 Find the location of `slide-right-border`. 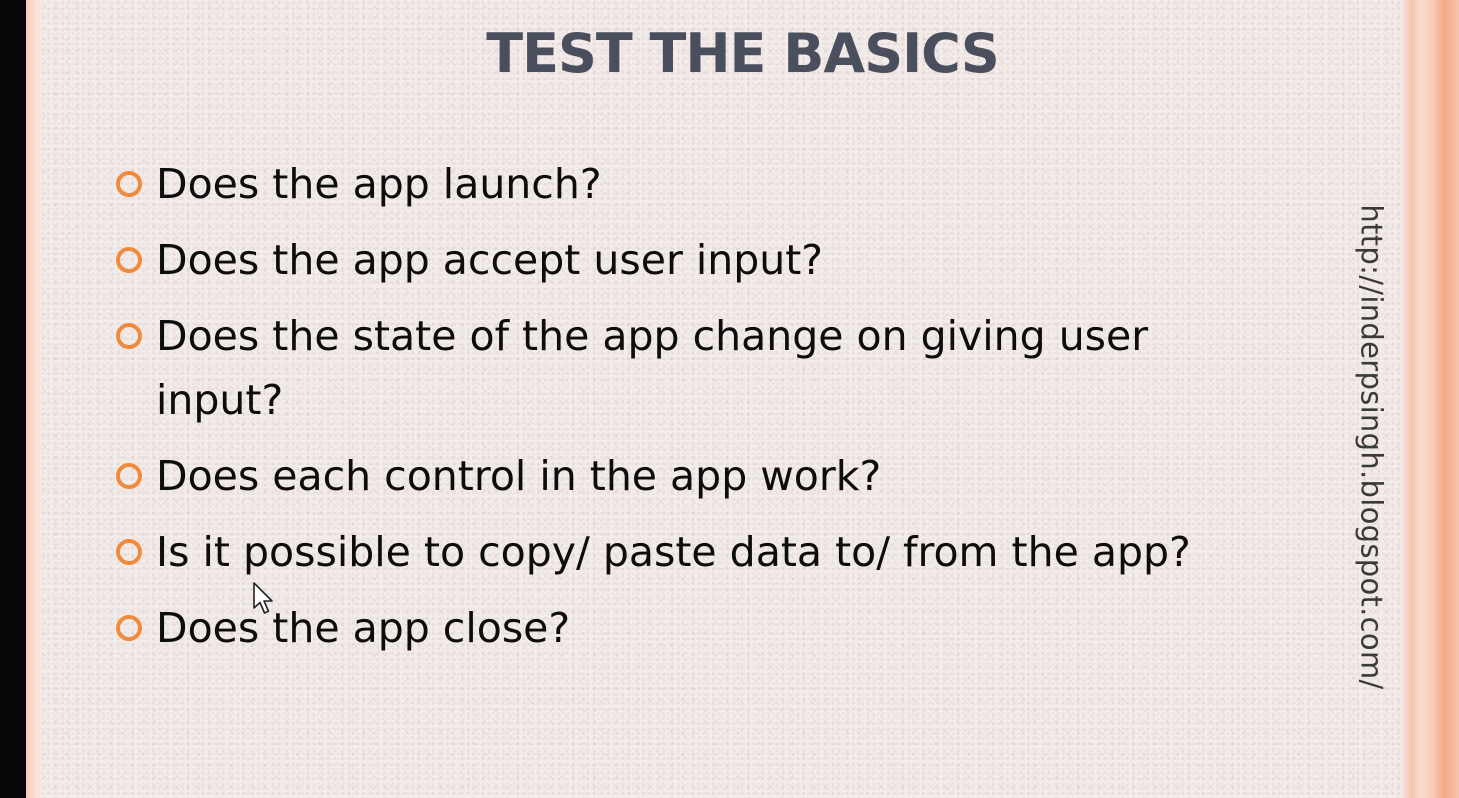

slide-right-border is located at coordinates (1429, 399).